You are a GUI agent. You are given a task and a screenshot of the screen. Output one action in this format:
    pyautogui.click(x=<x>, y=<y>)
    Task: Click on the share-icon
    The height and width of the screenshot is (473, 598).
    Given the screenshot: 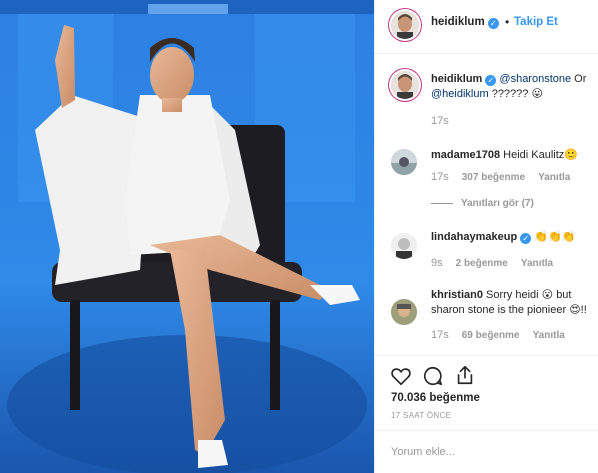 What is the action you would take?
    pyautogui.click(x=465, y=375)
    